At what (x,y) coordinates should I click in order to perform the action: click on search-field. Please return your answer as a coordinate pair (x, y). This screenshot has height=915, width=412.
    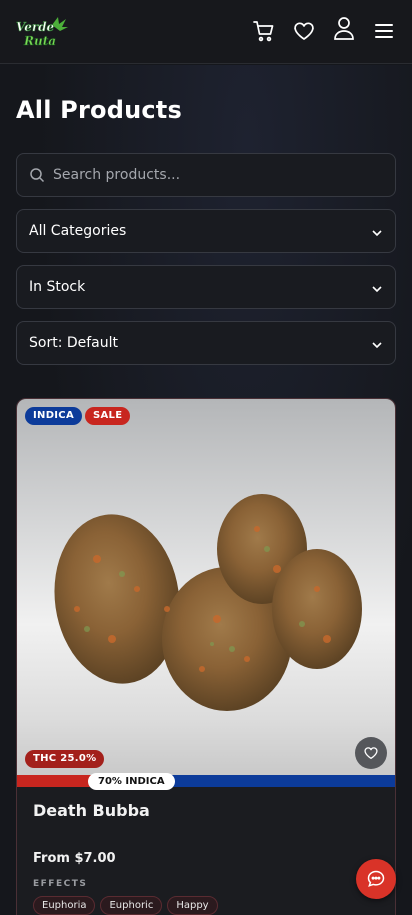
    Looking at the image, I should click on (206, 175).